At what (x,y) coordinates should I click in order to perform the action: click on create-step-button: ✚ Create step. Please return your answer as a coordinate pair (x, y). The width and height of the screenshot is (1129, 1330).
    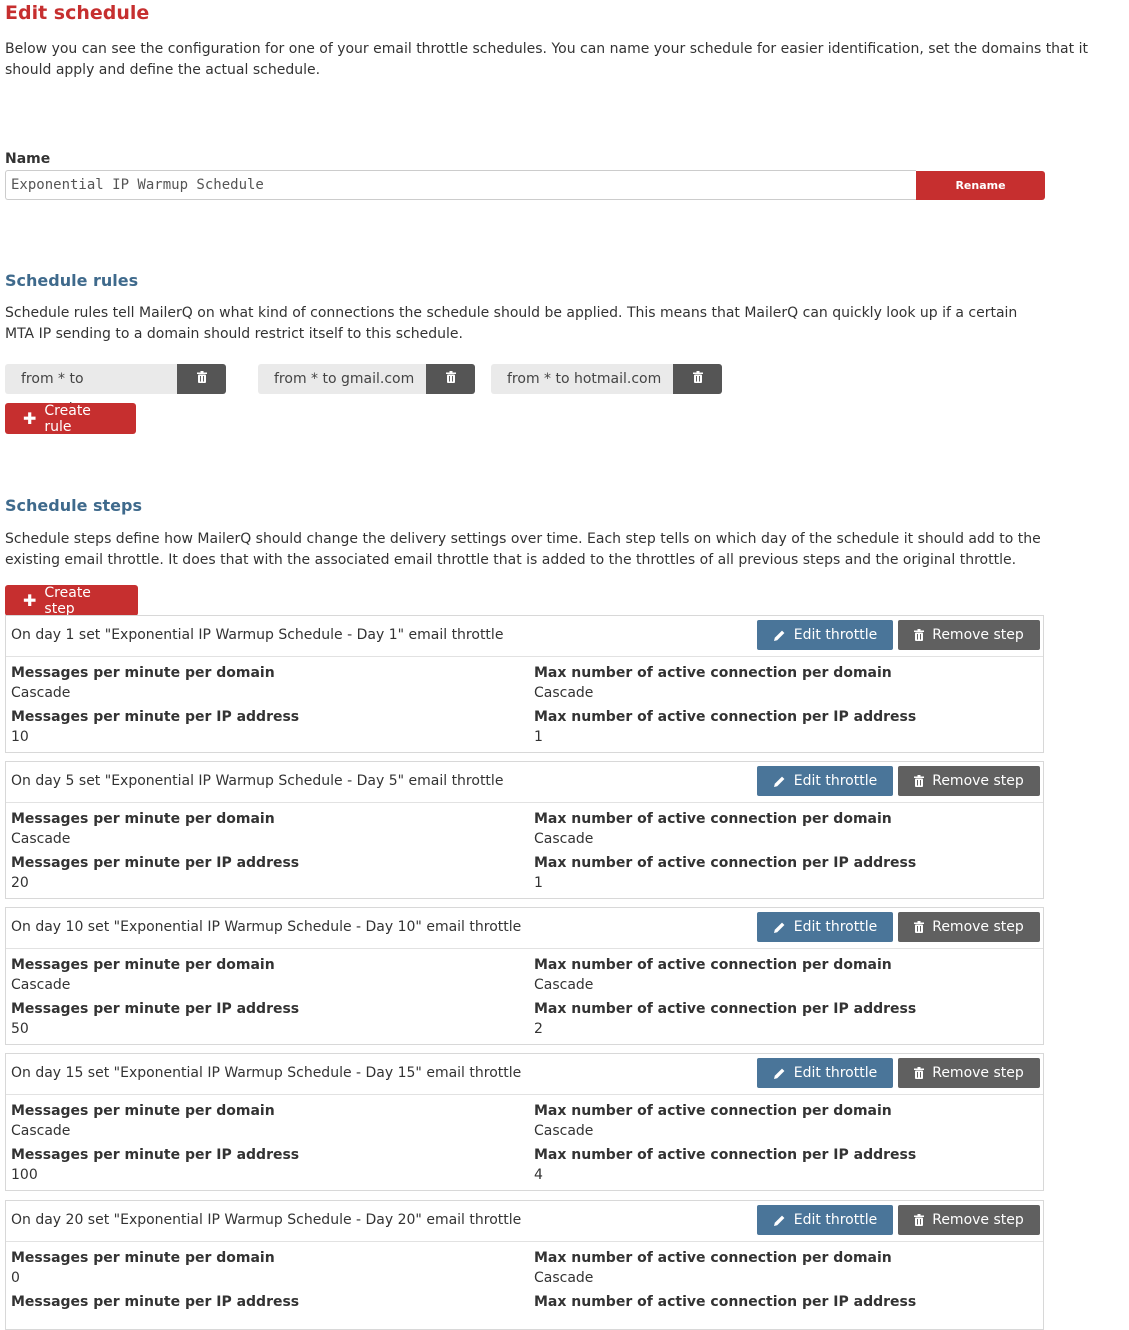
    Looking at the image, I should click on (71, 600).